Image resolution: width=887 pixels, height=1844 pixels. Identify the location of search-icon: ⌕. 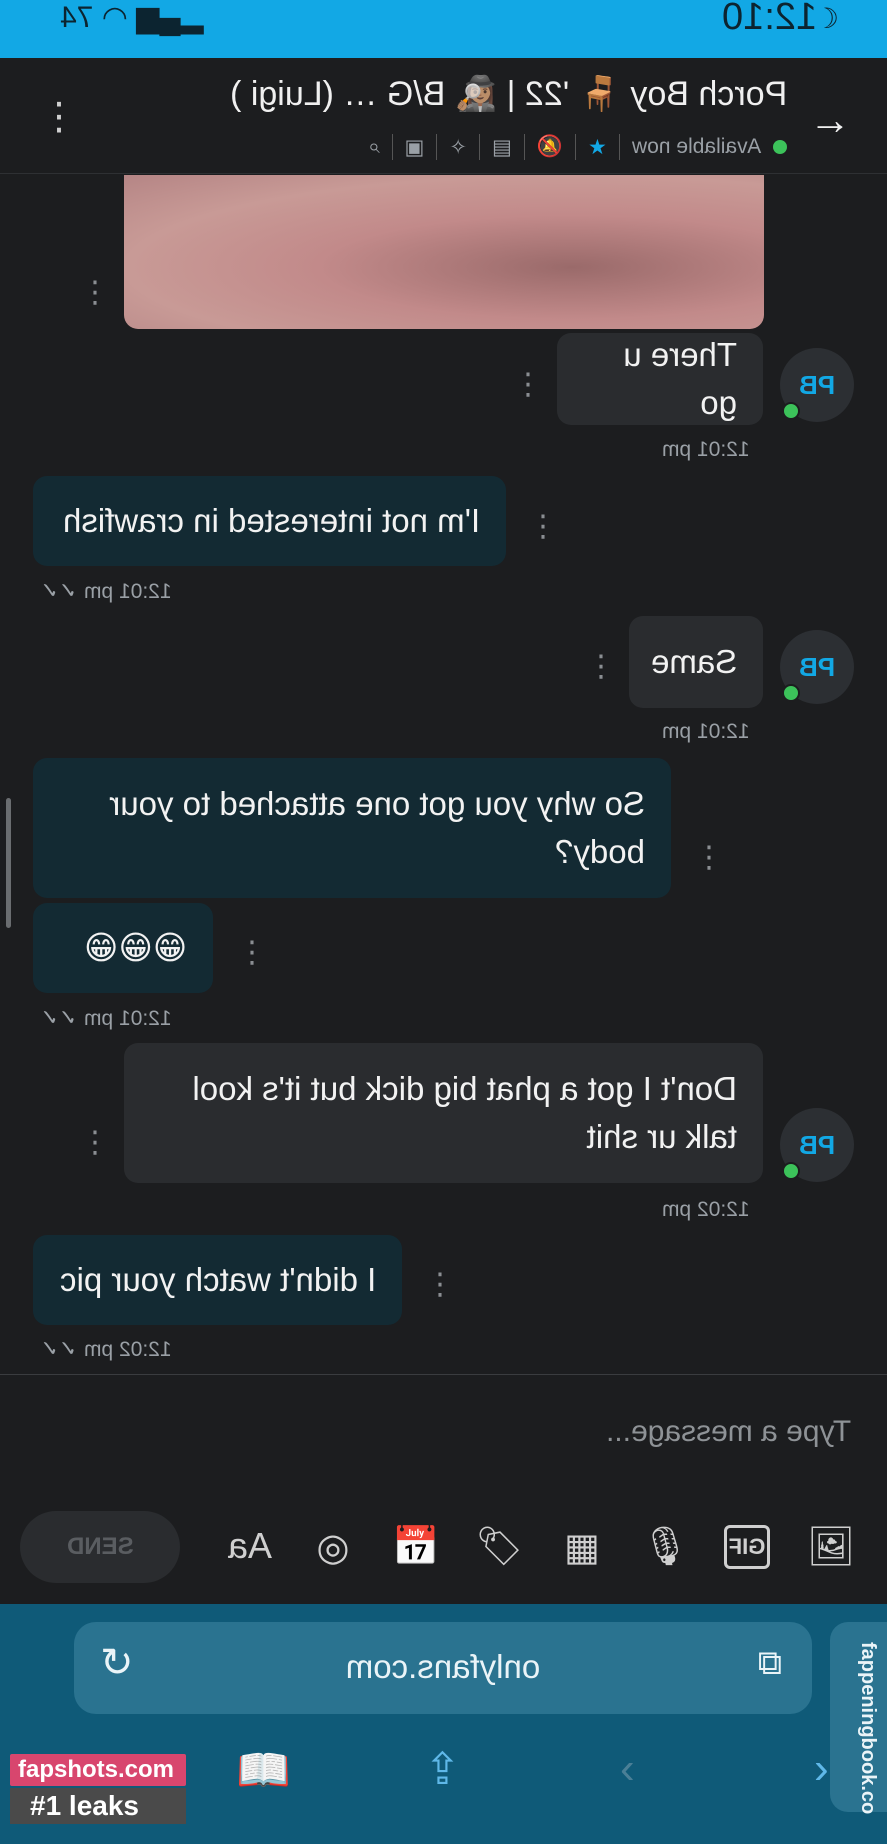
(374, 147).